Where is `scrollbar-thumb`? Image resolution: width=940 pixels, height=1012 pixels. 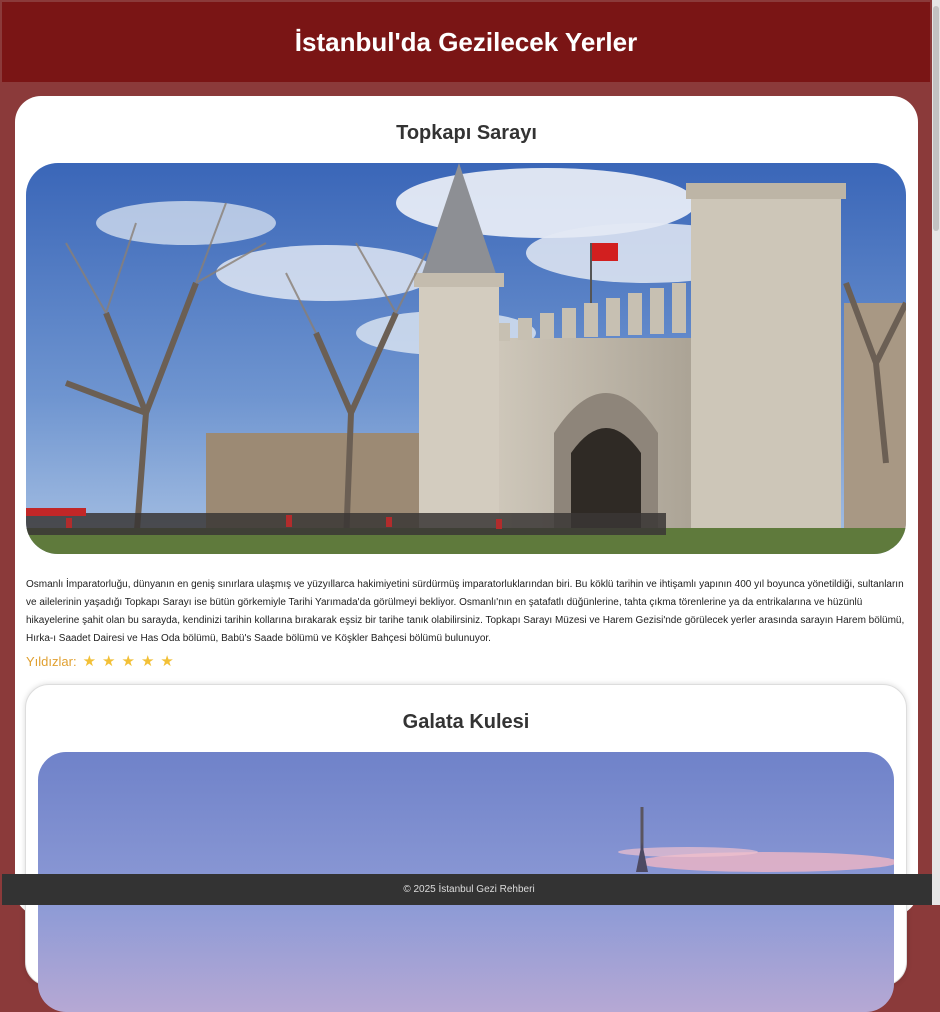 scrollbar-thumb is located at coordinates (936, 118).